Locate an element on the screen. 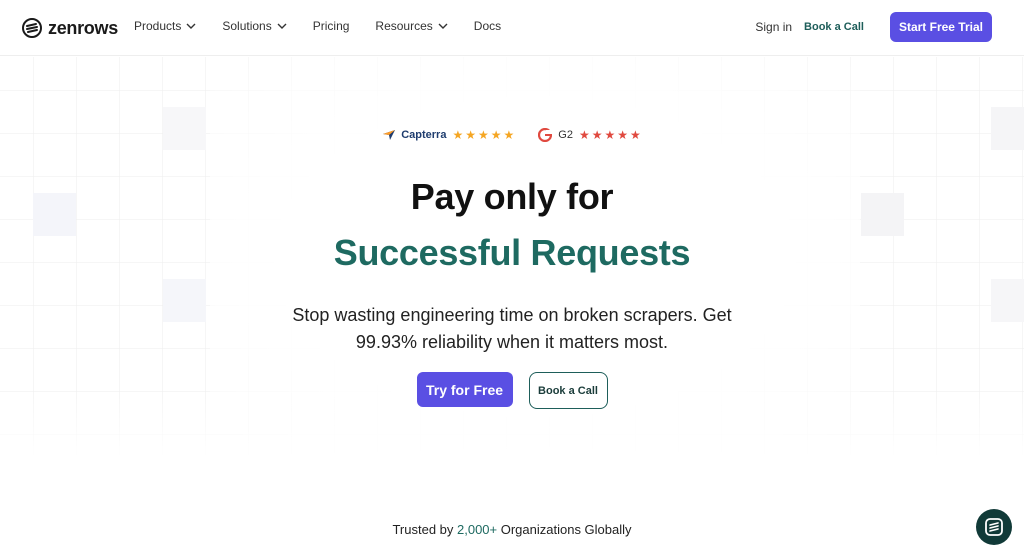 This screenshot has width=1024, height=555. chat-widget-button is located at coordinates (994, 527).